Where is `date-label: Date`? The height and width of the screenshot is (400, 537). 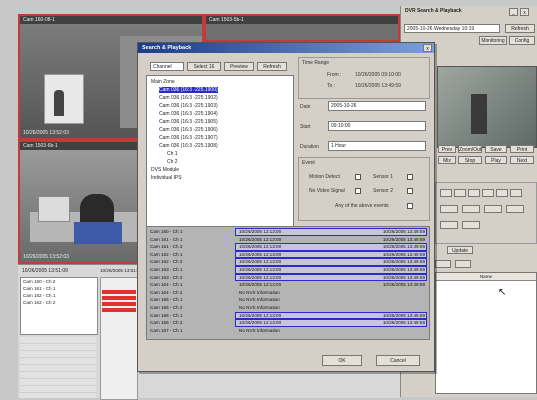
date-label: Date is located at coordinates (305, 107).